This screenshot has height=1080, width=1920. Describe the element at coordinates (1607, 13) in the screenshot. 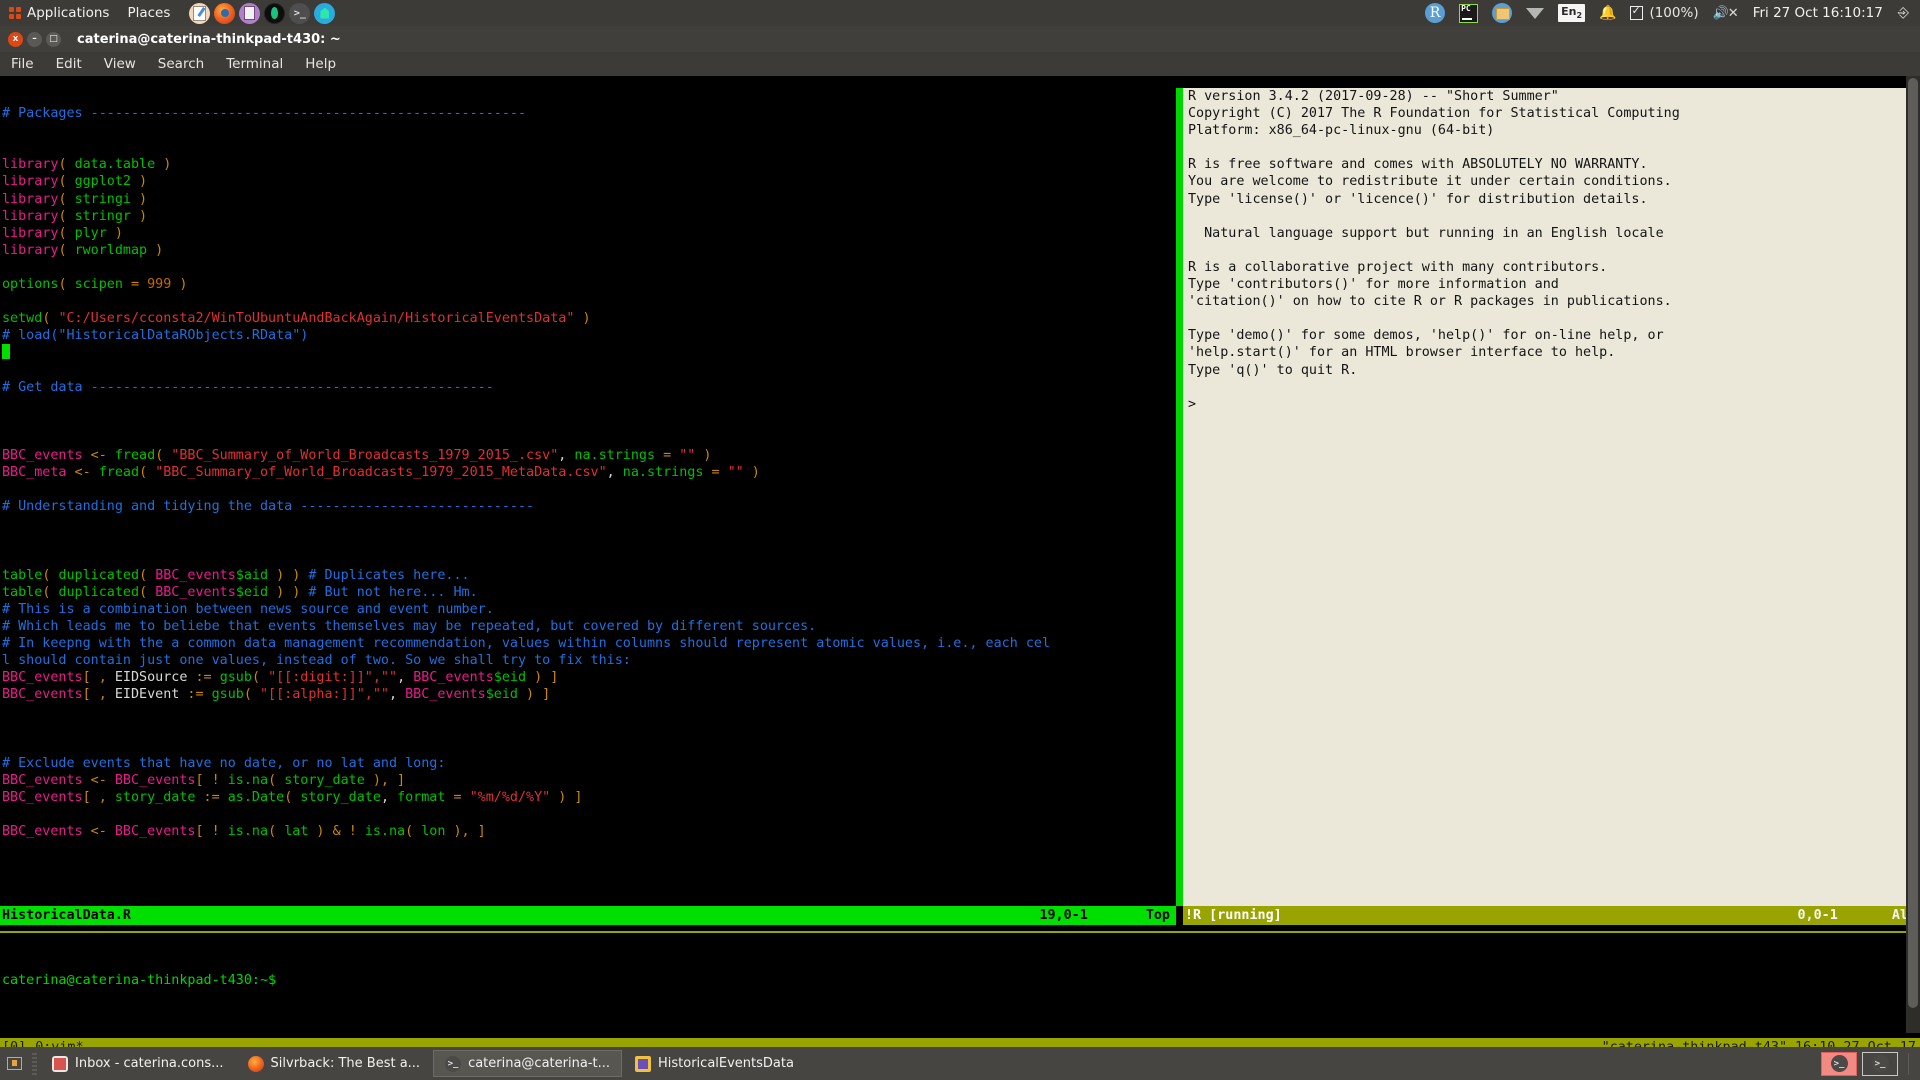

I see `notification-bell-icon: 🔔` at that location.